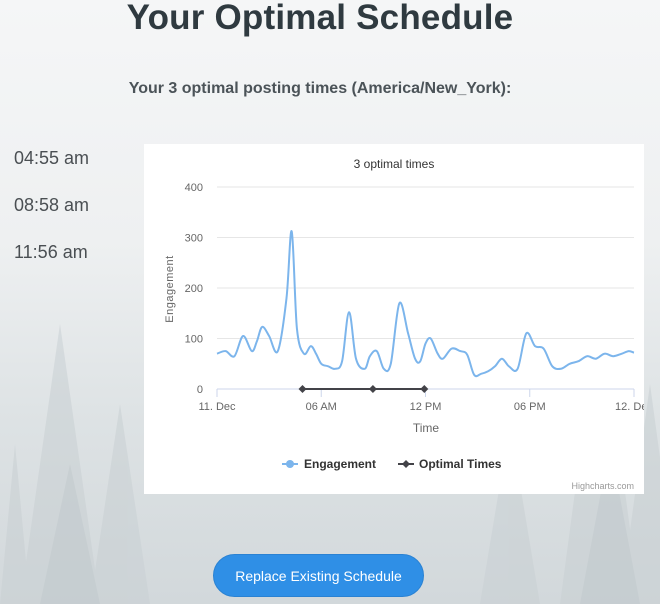 The height and width of the screenshot is (604, 660). I want to click on optimal-times-list: 04:55 am 08:58 am 11:56 am, so click(51, 216).